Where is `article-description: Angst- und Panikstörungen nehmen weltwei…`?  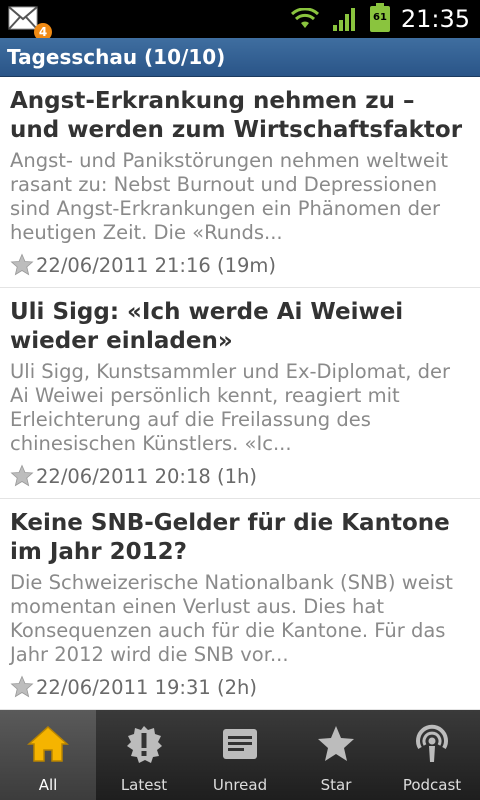
article-description: Angst- und Panikstörungen nehmen weltwei… is located at coordinates (229, 196).